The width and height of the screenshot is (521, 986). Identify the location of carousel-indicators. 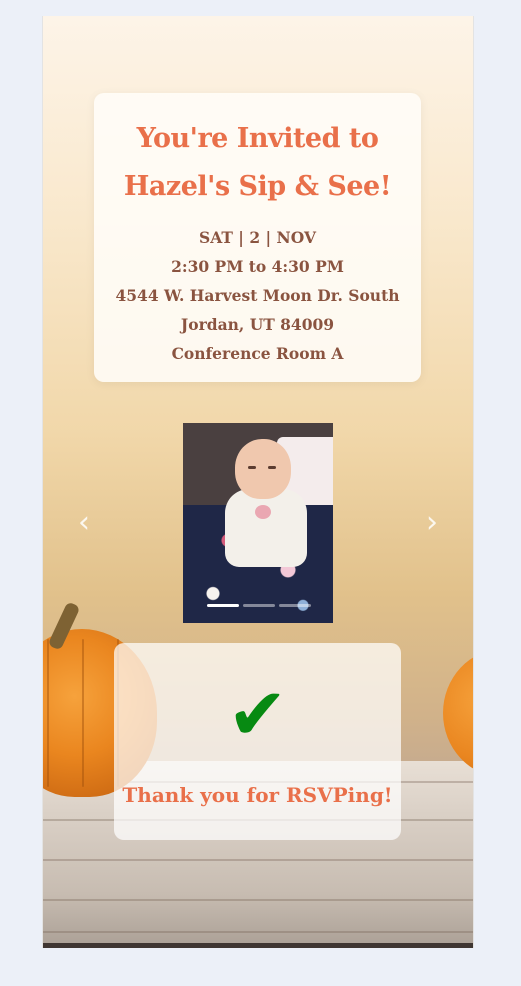
(259, 606).